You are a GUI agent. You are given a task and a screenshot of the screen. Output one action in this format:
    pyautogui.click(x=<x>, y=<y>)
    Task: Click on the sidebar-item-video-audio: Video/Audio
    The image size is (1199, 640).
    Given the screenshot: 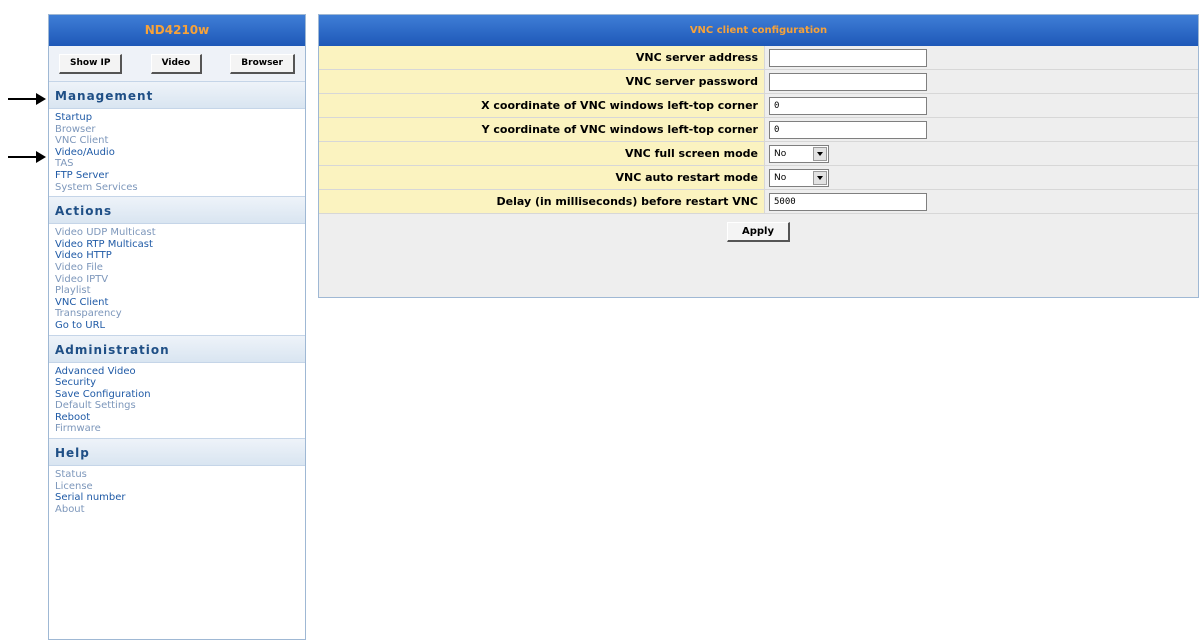 What is the action you would take?
    pyautogui.click(x=180, y=153)
    